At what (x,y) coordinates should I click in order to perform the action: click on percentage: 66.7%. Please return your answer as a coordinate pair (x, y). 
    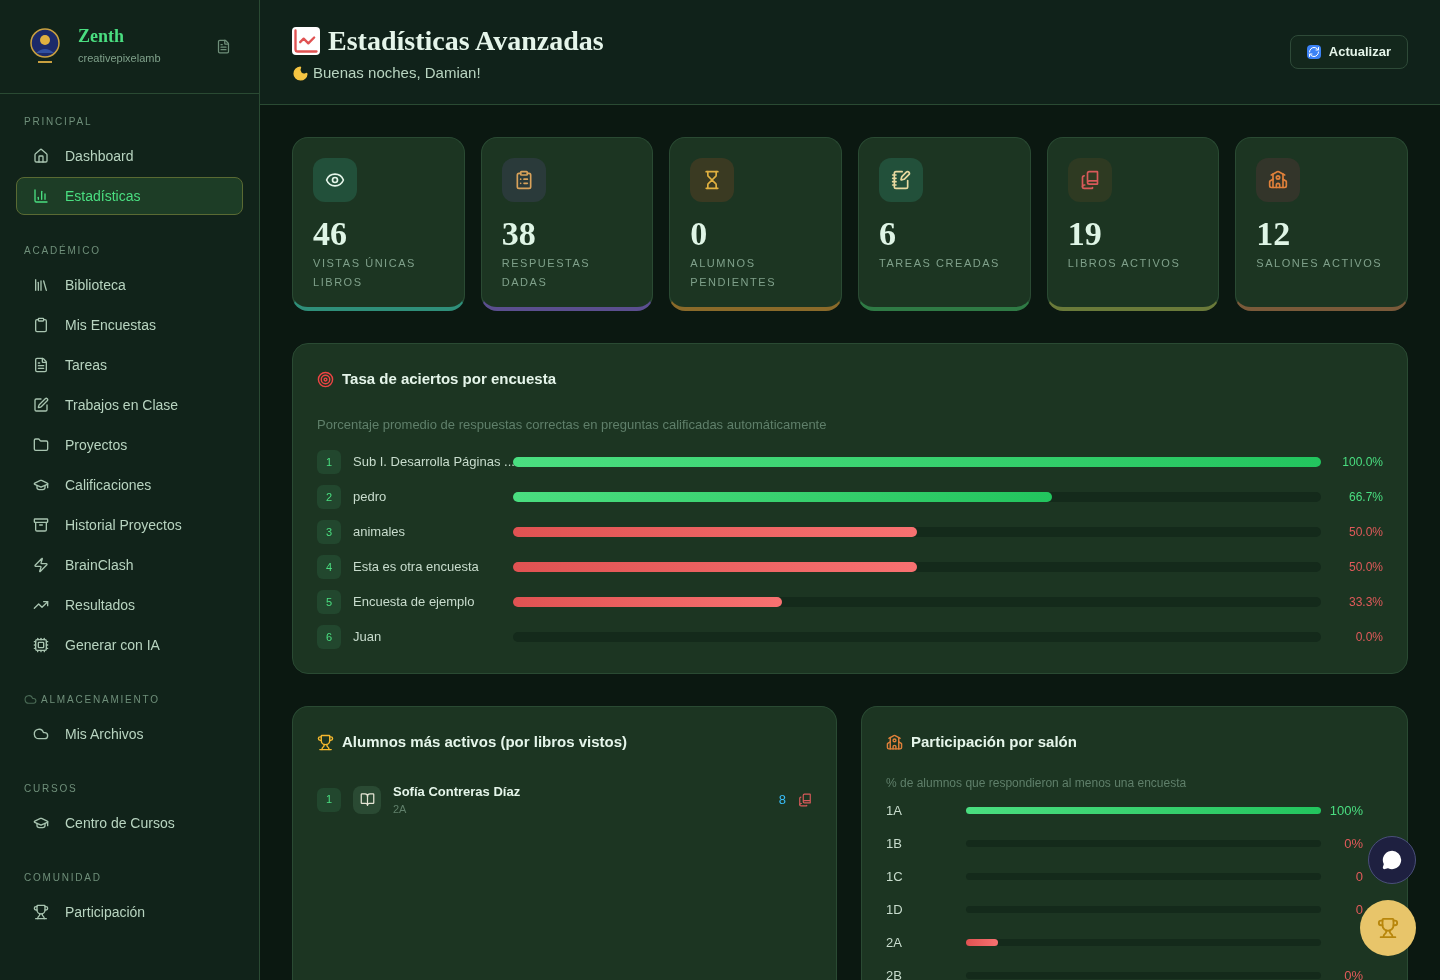
    Looking at the image, I should click on (1365, 497).